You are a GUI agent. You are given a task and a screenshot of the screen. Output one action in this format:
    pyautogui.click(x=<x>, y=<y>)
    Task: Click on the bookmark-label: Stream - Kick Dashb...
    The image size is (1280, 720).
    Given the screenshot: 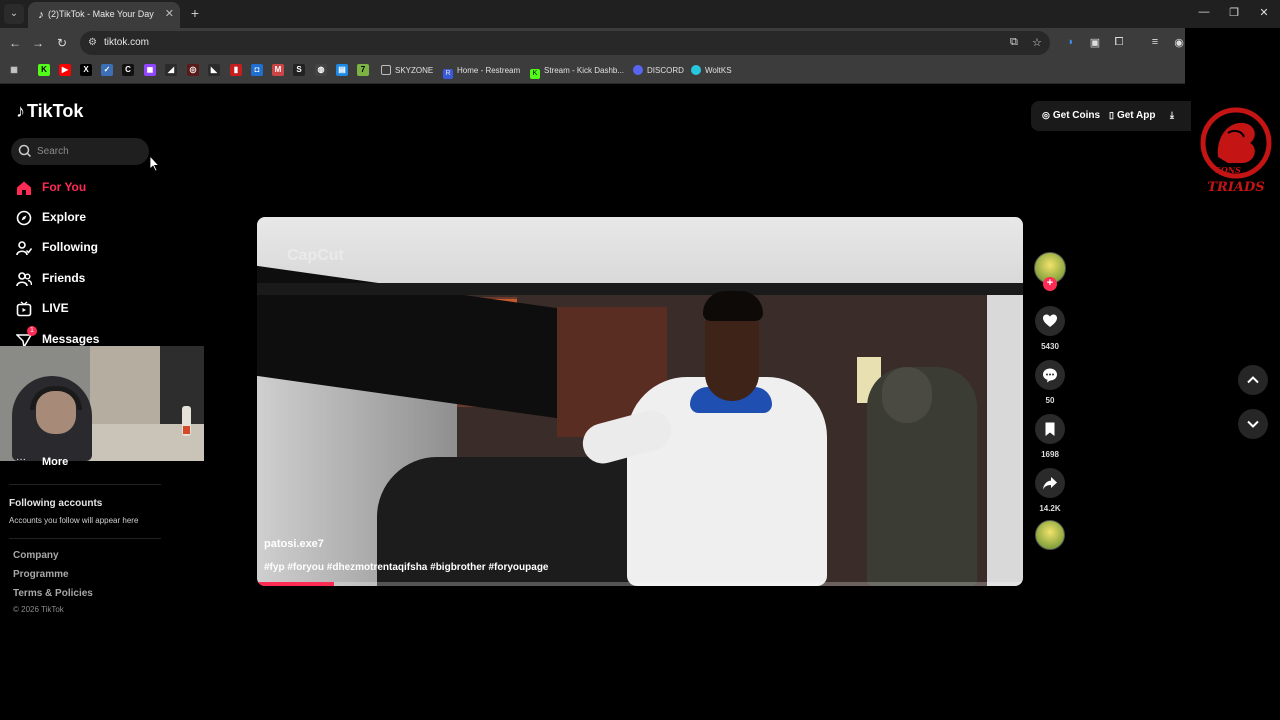 What is the action you would take?
    pyautogui.click(x=584, y=70)
    